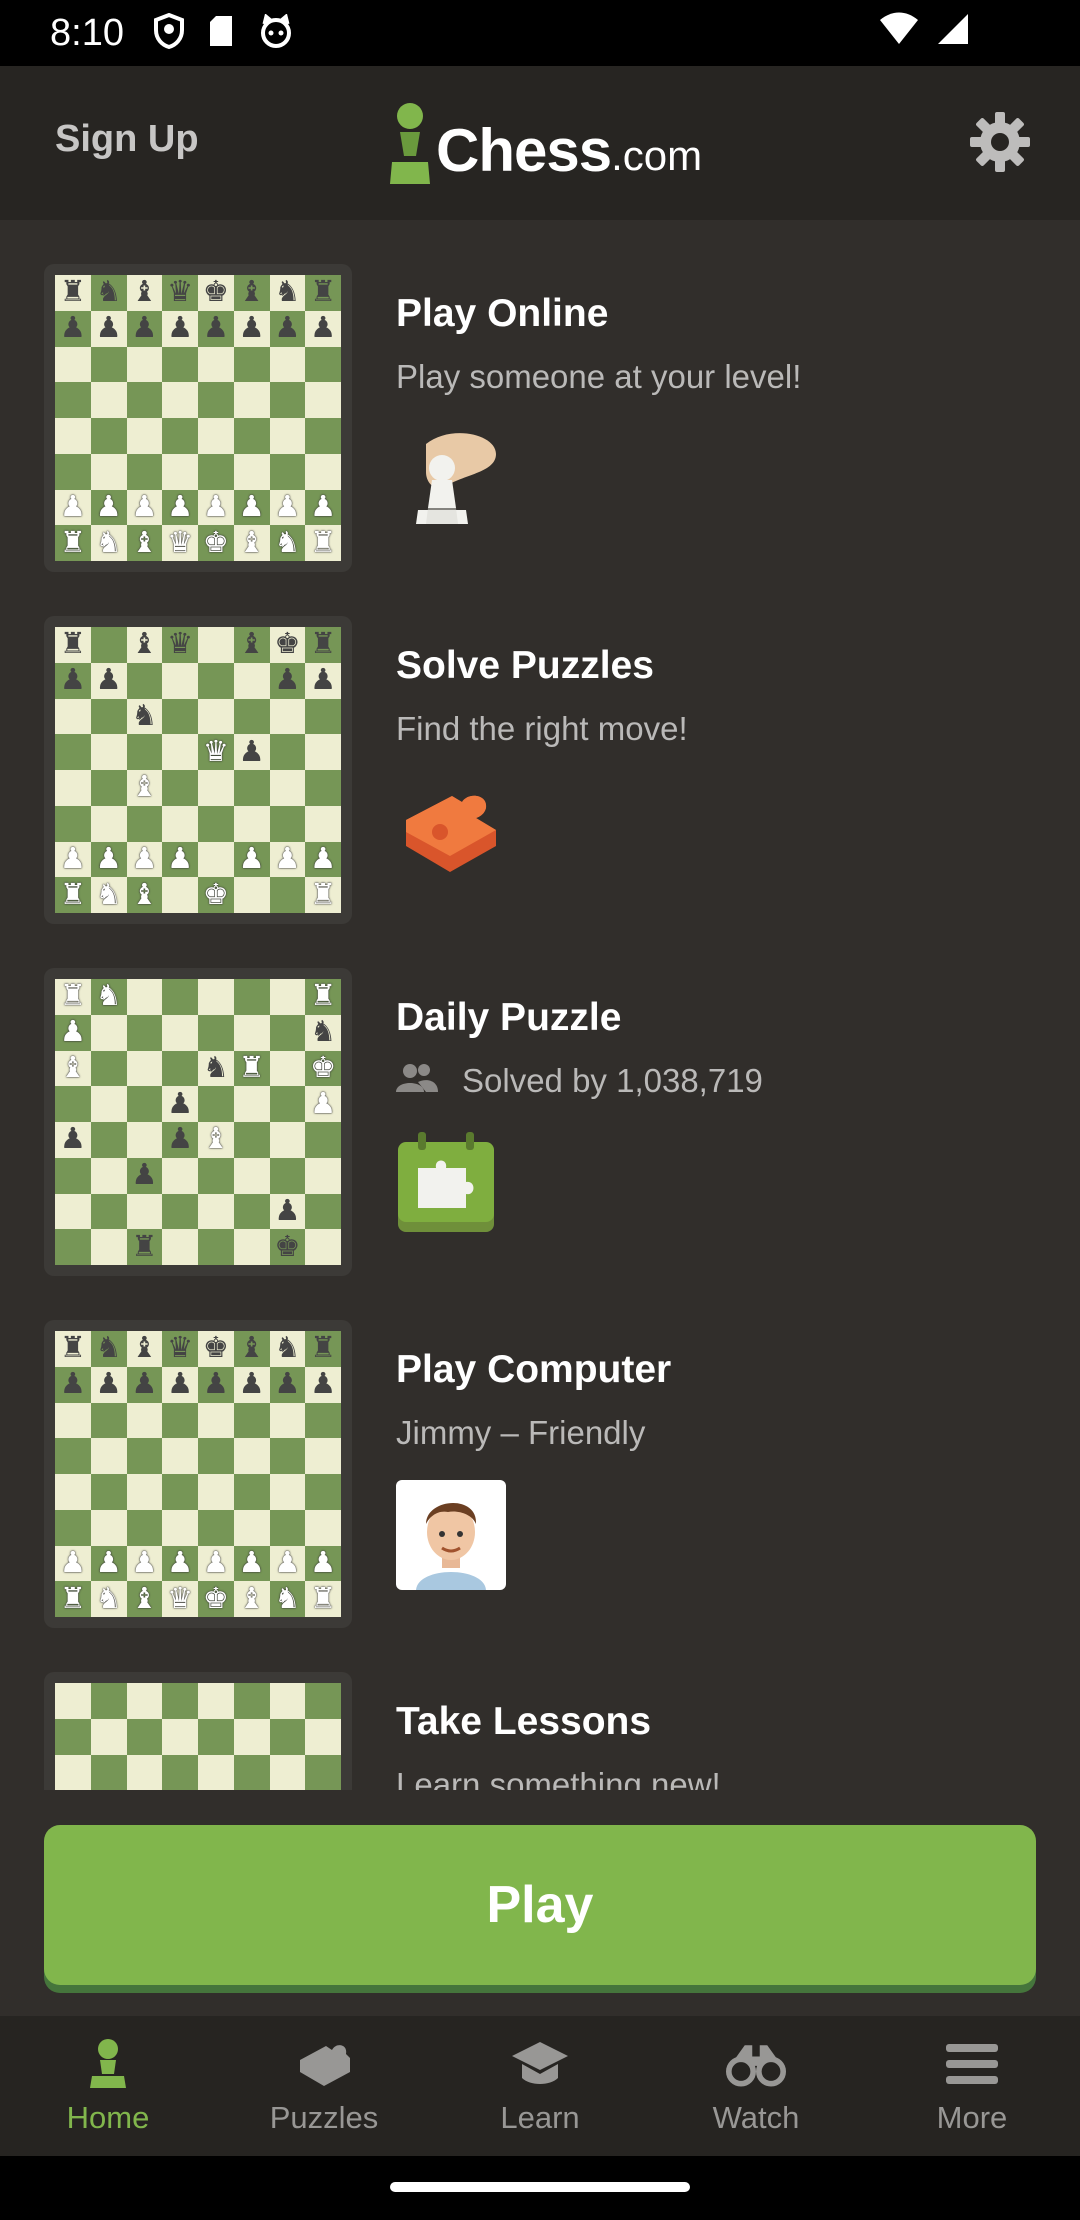  I want to click on play-button-area: Play, so click(540, 1903).